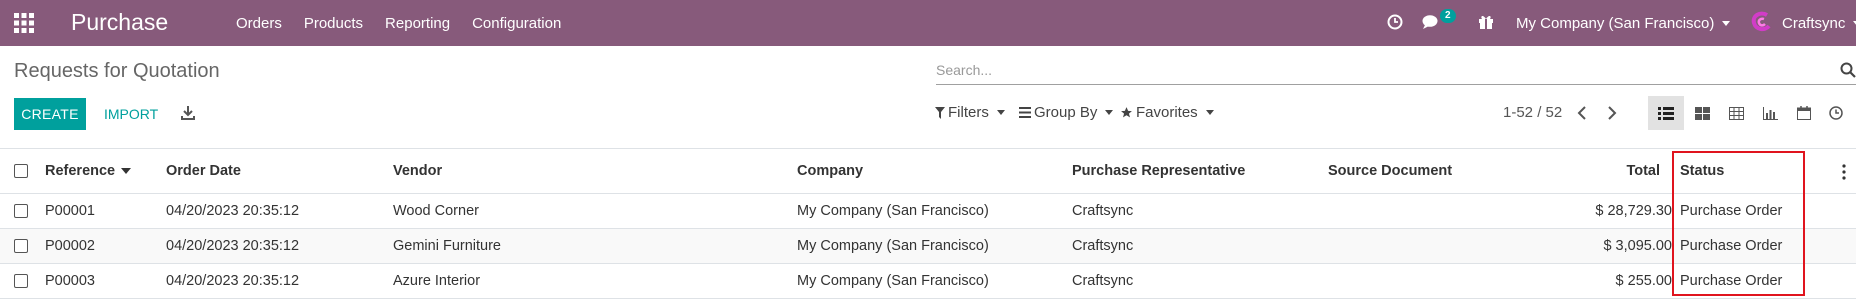 This screenshot has height=299, width=1856. I want to click on create-button: CREATE, so click(50, 114).